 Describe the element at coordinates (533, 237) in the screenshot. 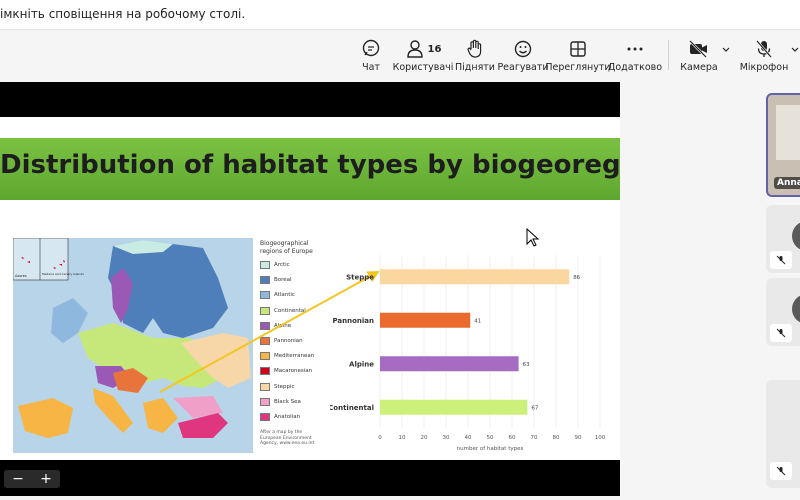

I see `mouse-cursor` at that location.